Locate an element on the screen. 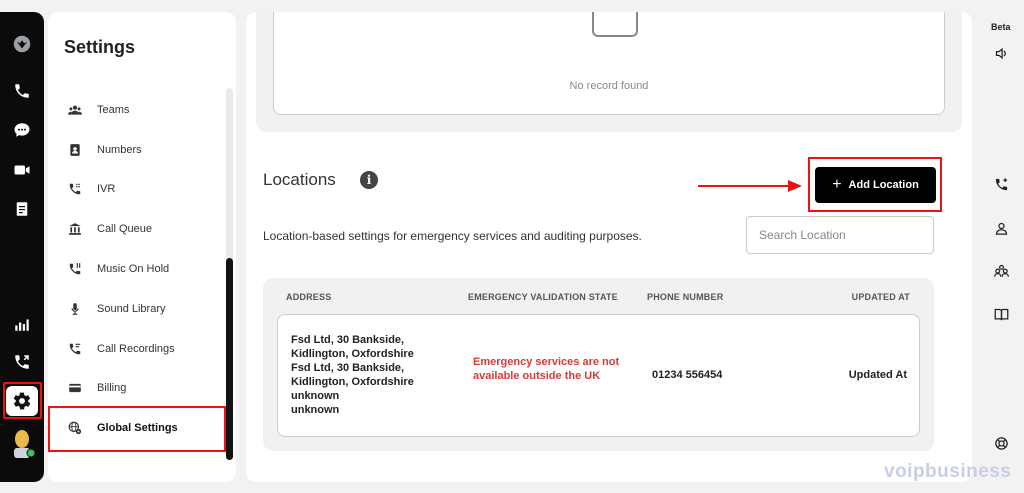  annotation-arrow is located at coordinates (750, 186).